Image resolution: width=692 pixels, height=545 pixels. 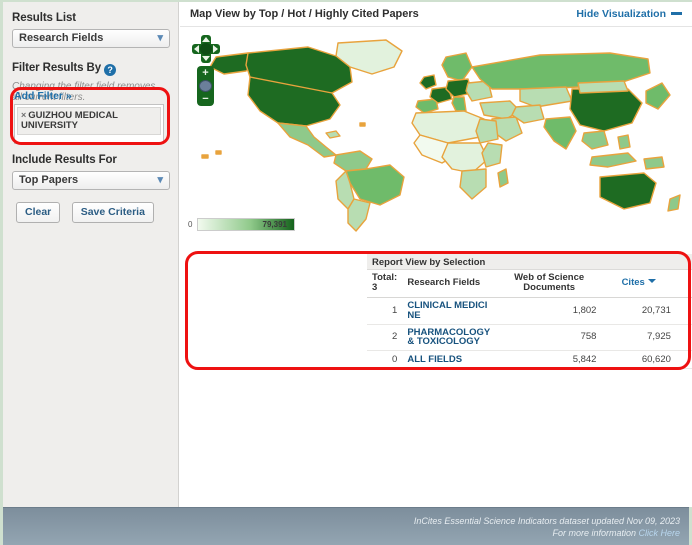 I want to click on remove-filter-icon: ×, so click(x=23, y=115).